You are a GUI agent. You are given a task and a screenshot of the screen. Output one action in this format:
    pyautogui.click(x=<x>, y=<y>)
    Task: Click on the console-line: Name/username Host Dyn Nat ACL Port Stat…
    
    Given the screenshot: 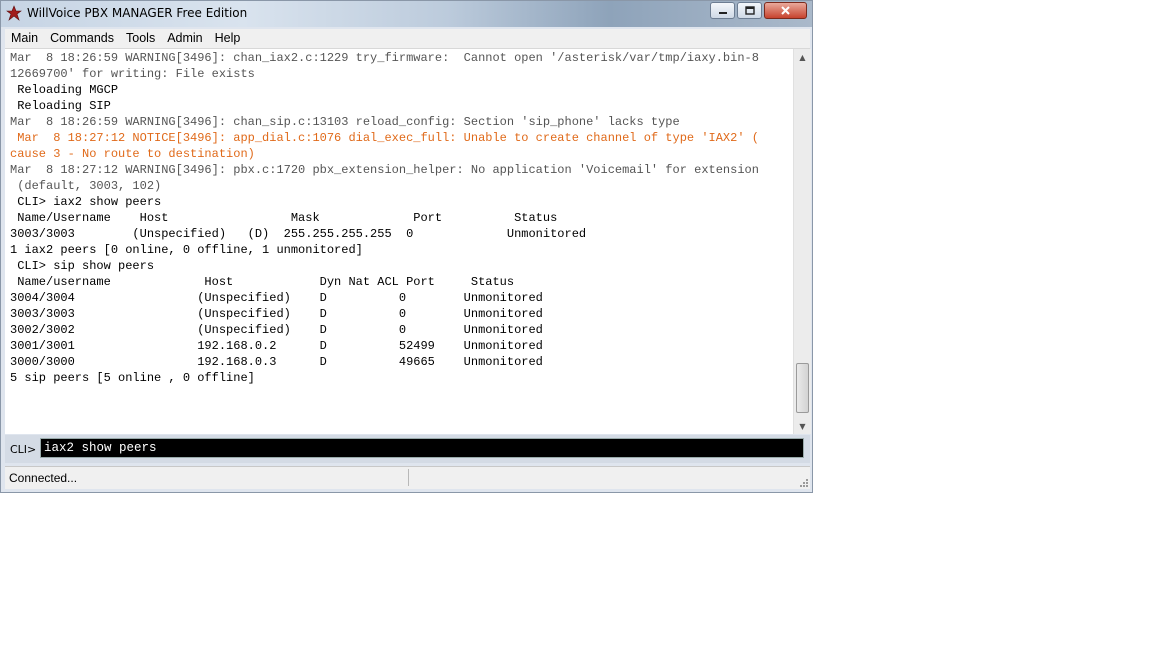 What is the action you would take?
    pyautogui.click(x=262, y=282)
    